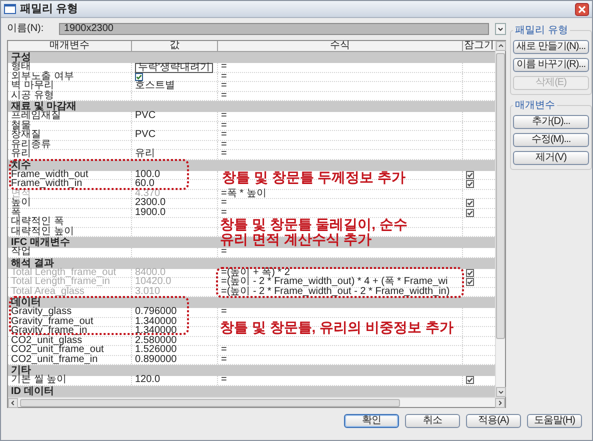 The height and width of the screenshot is (441, 593). Describe the element at coordinates (70, 116) in the screenshot. I see `parameter-cell: 프레임재질` at that location.